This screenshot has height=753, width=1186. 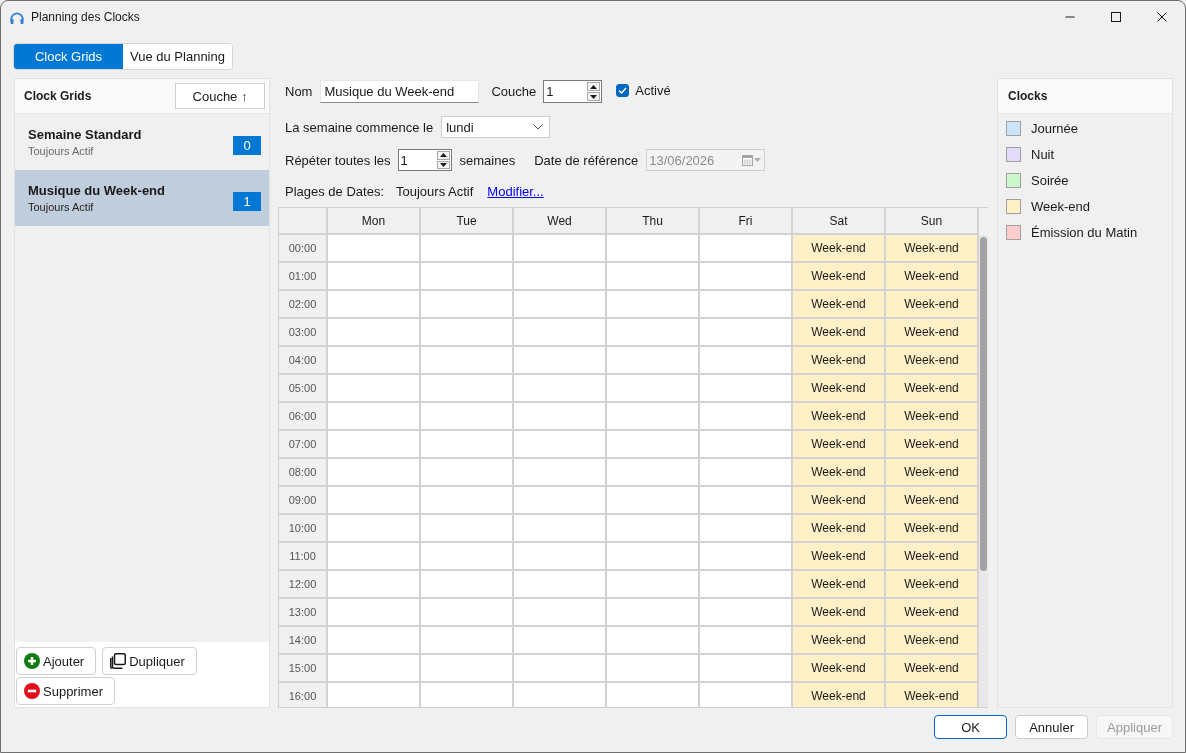 I want to click on calendar-icon, so click(x=748, y=160).